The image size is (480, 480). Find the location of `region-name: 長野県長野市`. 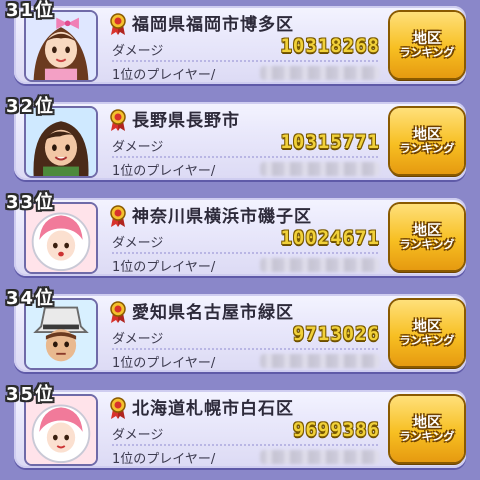

region-name: 長野県長野市 is located at coordinates (186, 121).